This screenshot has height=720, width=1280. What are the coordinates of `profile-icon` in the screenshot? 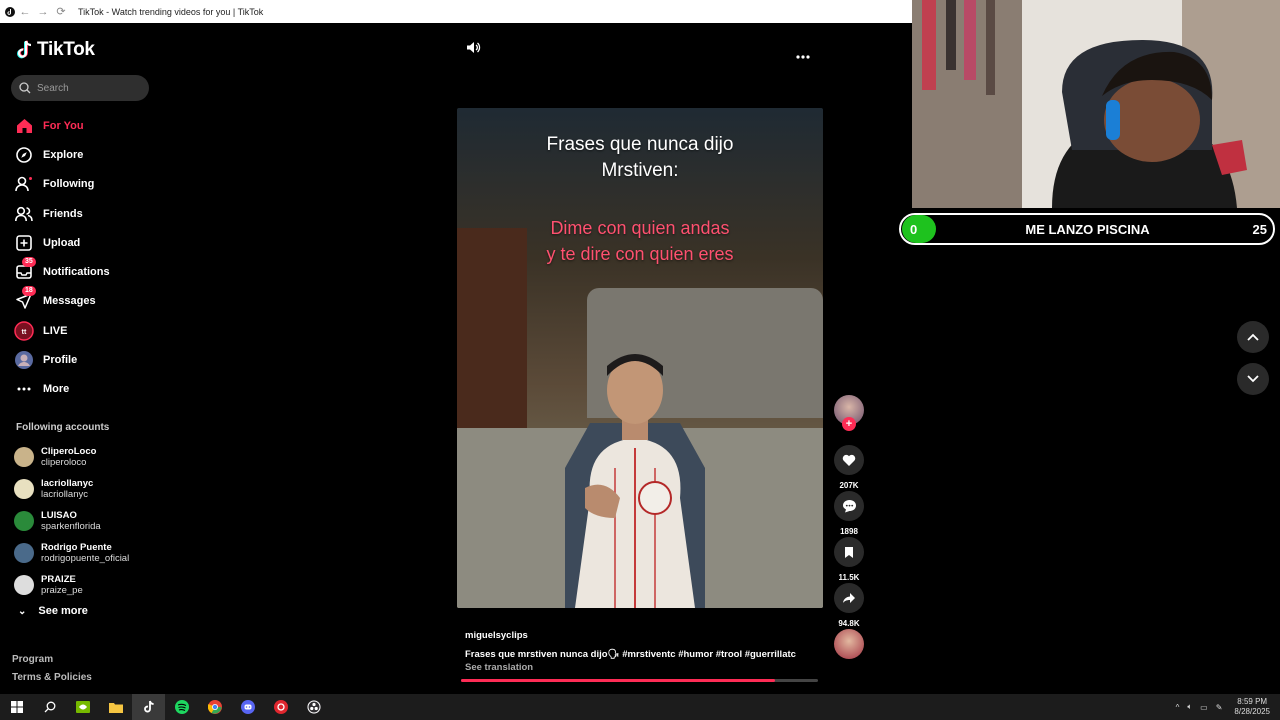 It's located at (24, 360).